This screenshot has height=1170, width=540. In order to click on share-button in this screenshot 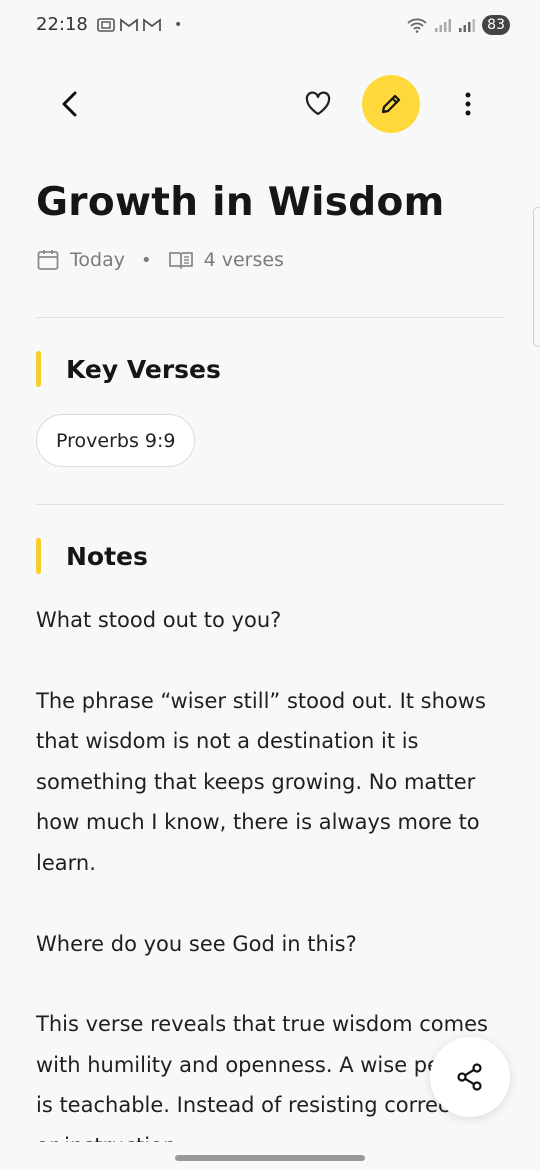, I will do `click(470, 1077)`.